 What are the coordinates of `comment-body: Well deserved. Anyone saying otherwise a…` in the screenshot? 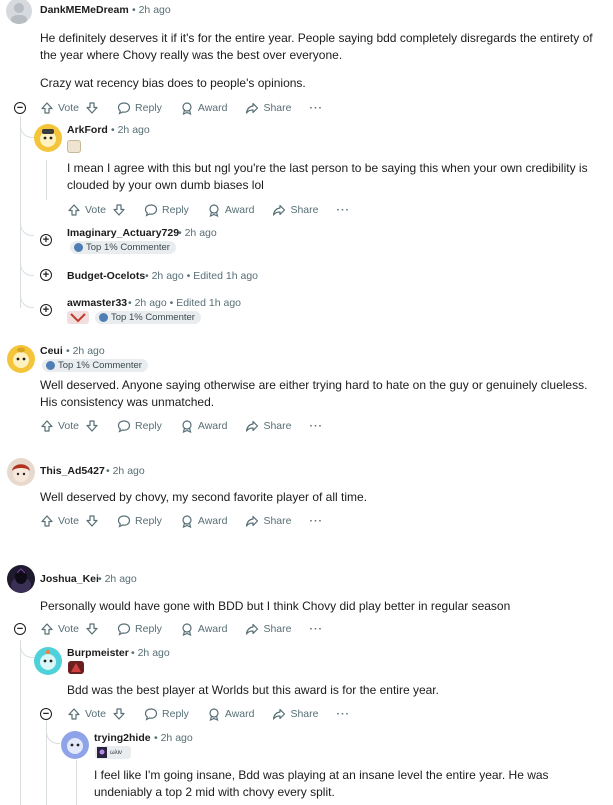 It's located at (314, 393).